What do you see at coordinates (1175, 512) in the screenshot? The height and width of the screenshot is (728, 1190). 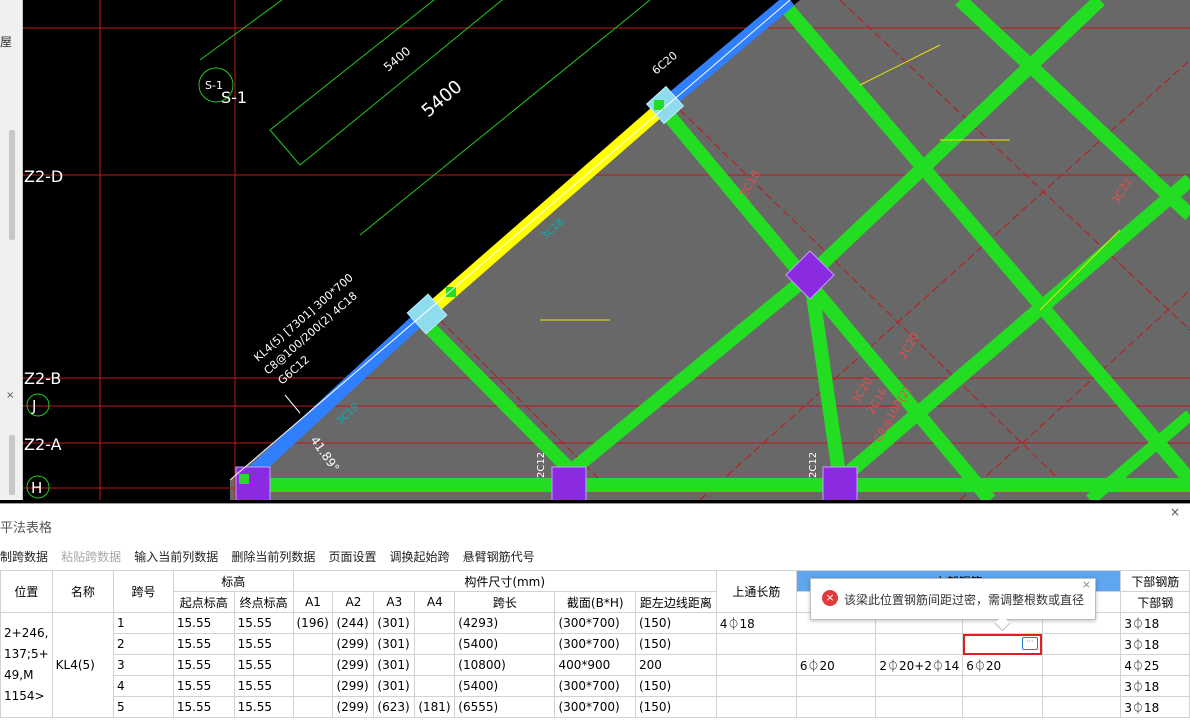 I see `panel-close-icon: ×` at bounding box center [1175, 512].